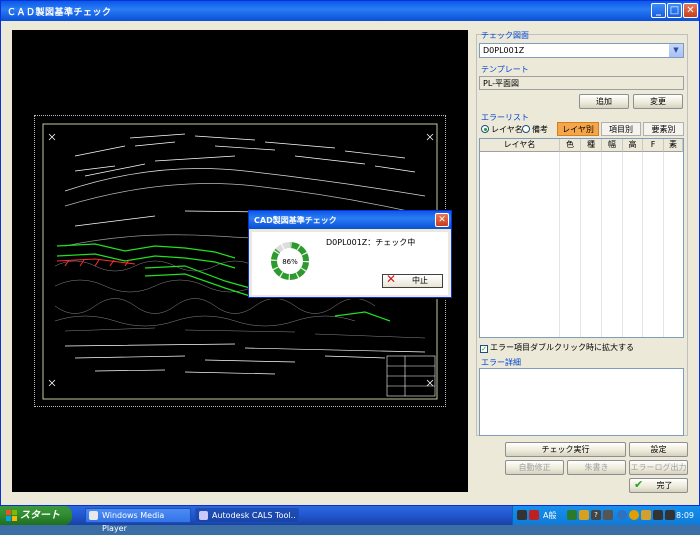 This screenshot has height=535, width=700. Describe the element at coordinates (133, 522) in the screenshot. I see `task-label: Windows Media Player` at that location.